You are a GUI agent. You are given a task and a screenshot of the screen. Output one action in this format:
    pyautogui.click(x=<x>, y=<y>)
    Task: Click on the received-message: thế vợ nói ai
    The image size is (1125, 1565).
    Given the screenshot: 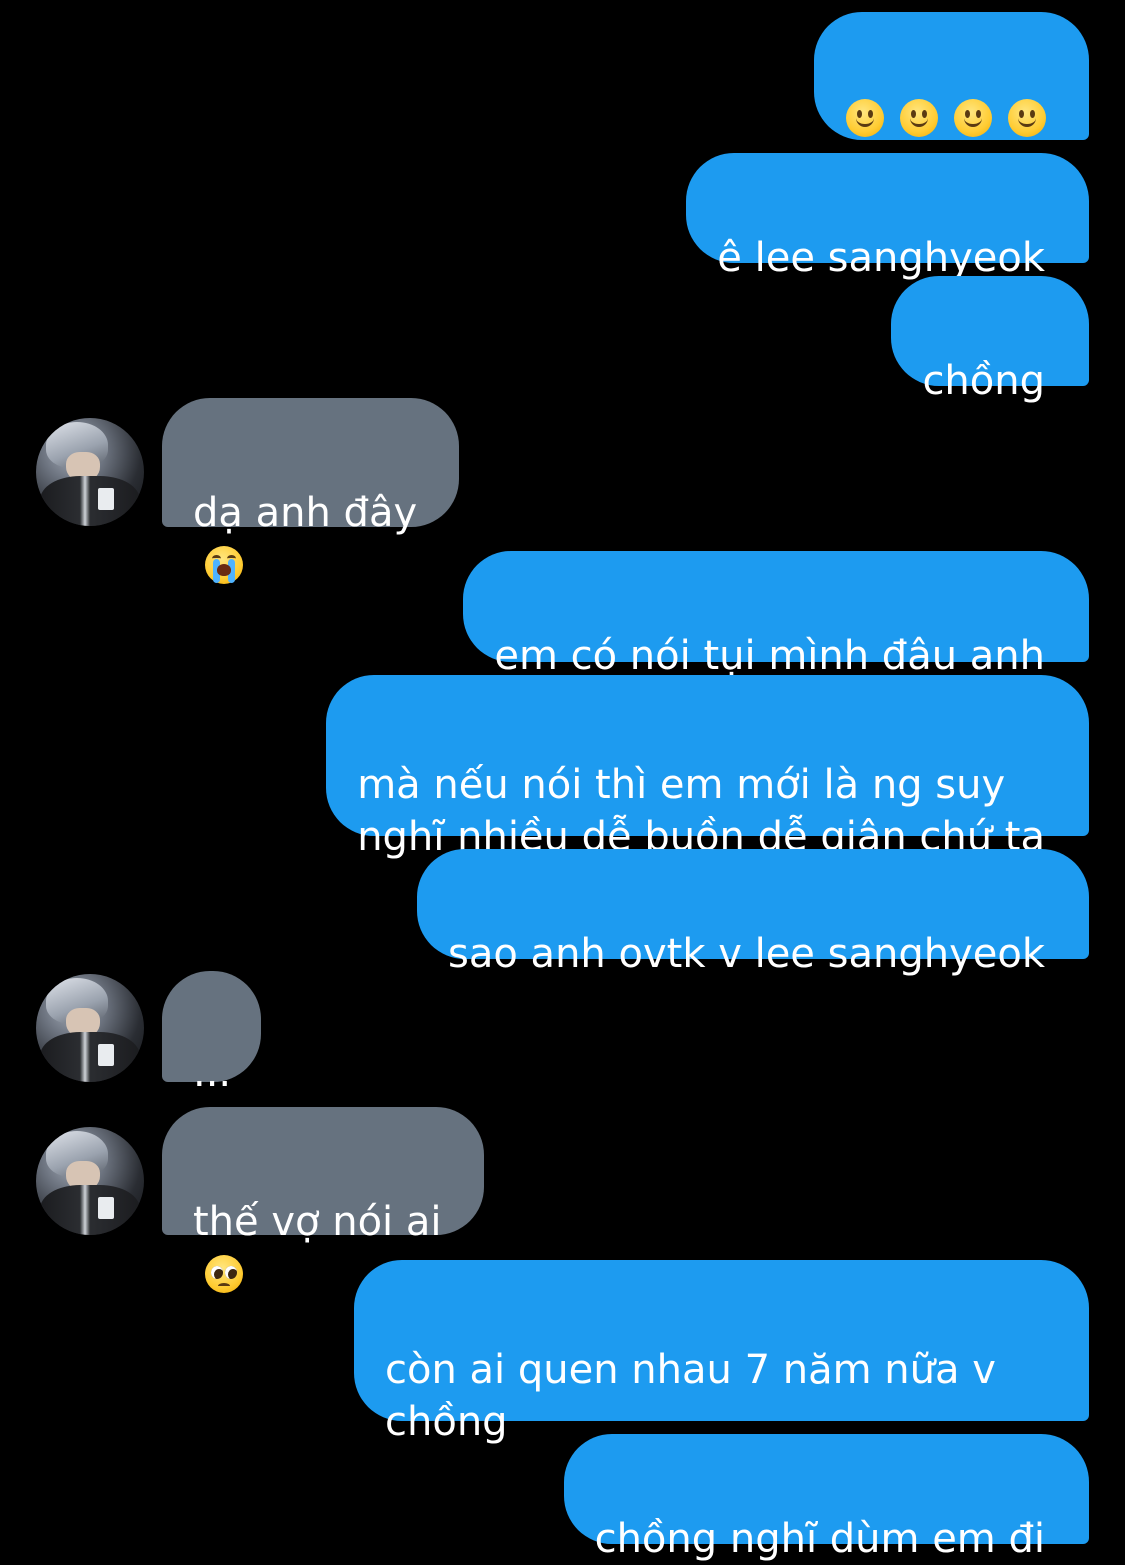 What is the action you would take?
    pyautogui.click(x=323, y=1200)
    